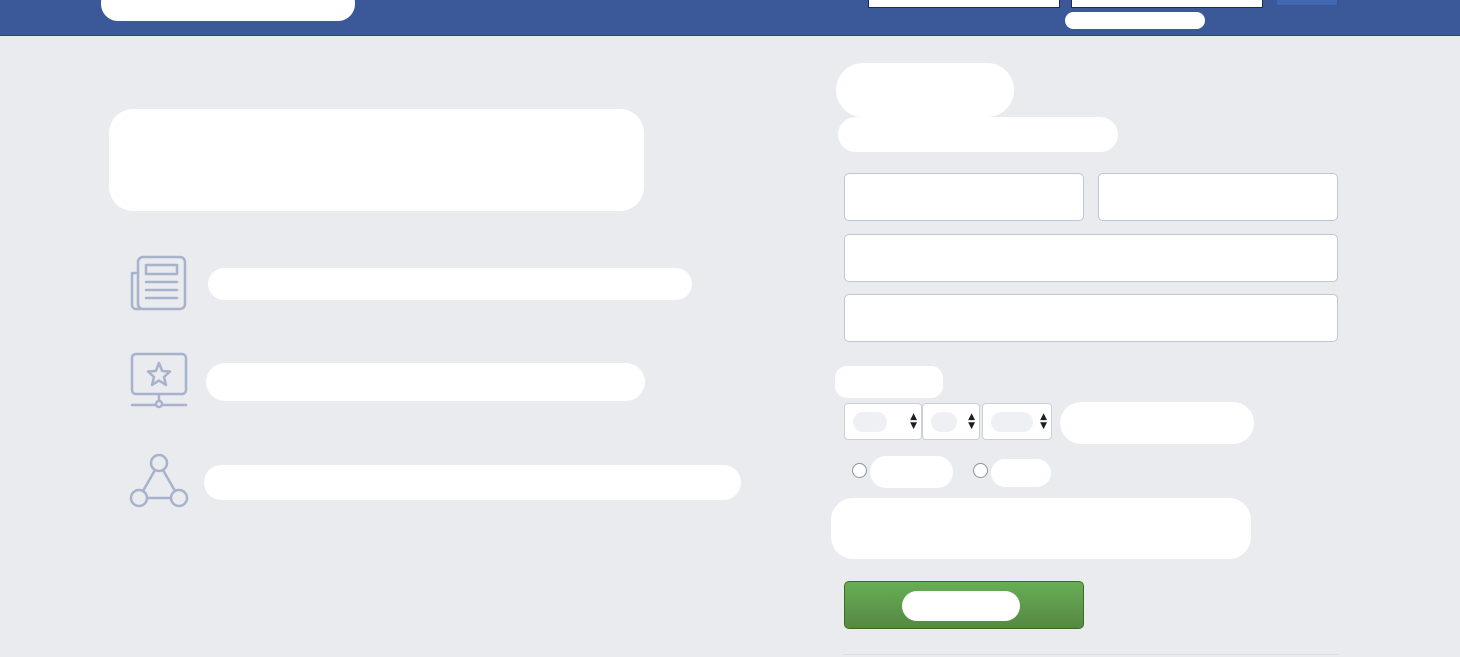 This screenshot has height=657, width=1460. Describe the element at coordinates (425, 382) in the screenshot. I see `feature-highlights-label` at that location.